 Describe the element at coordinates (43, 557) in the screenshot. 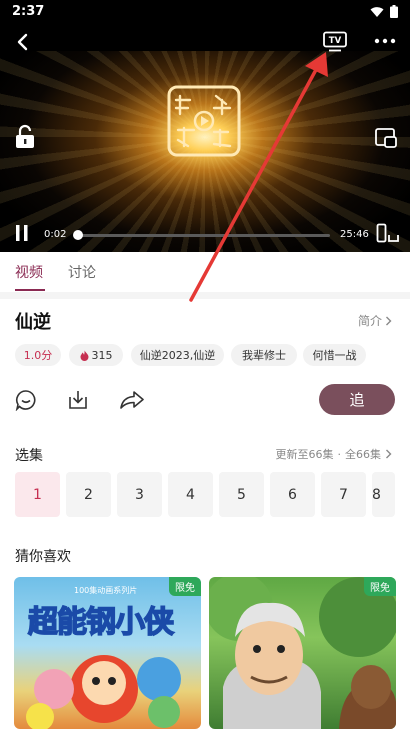

I see `recommend-title: 猜你喜欢` at that location.